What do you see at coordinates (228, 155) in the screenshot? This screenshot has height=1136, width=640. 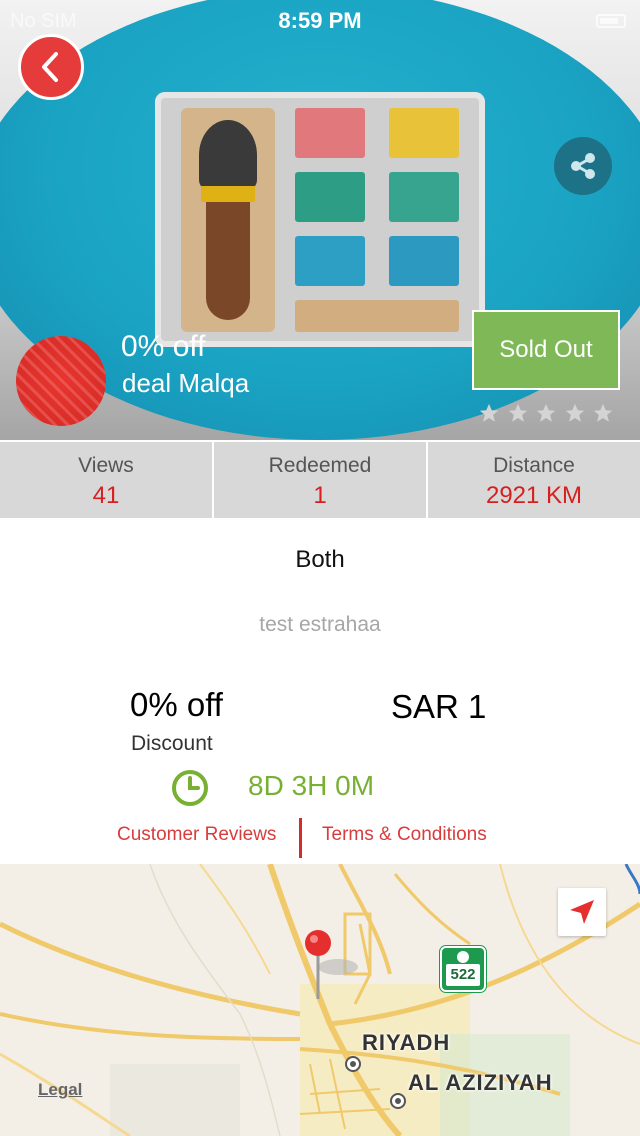 I see `brush-tip` at bounding box center [228, 155].